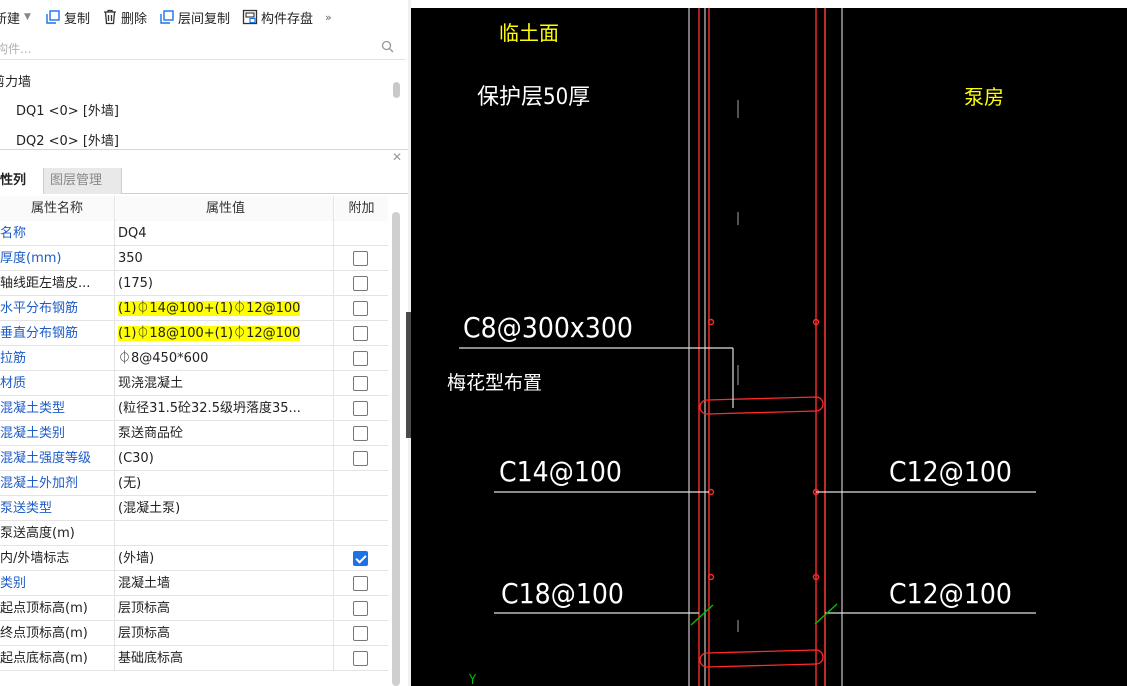 This screenshot has height=686, width=1127. What do you see at coordinates (396, 90) in the screenshot?
I see `tree-scrollbar` at bounding box center [396, 90].